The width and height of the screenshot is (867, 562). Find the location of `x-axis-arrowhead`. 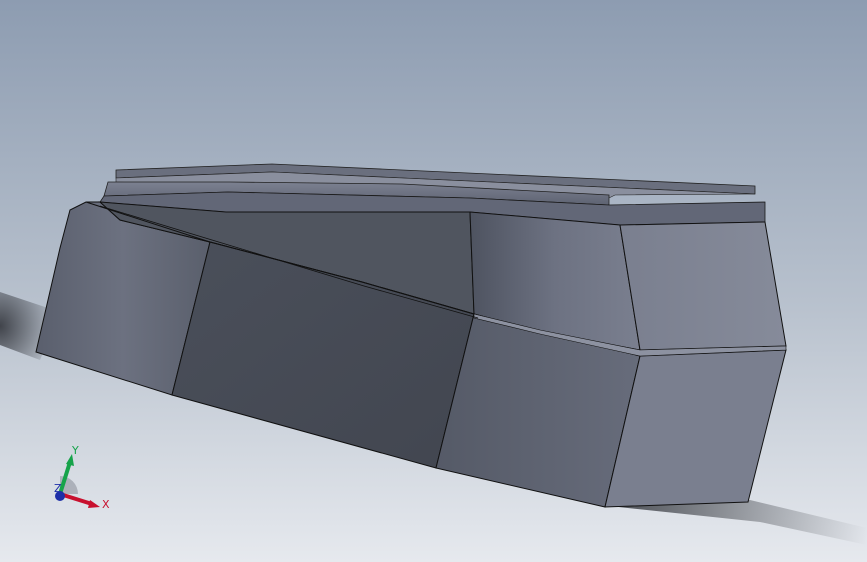

x-axis-arrowhead is located at coordinates (94, 504).